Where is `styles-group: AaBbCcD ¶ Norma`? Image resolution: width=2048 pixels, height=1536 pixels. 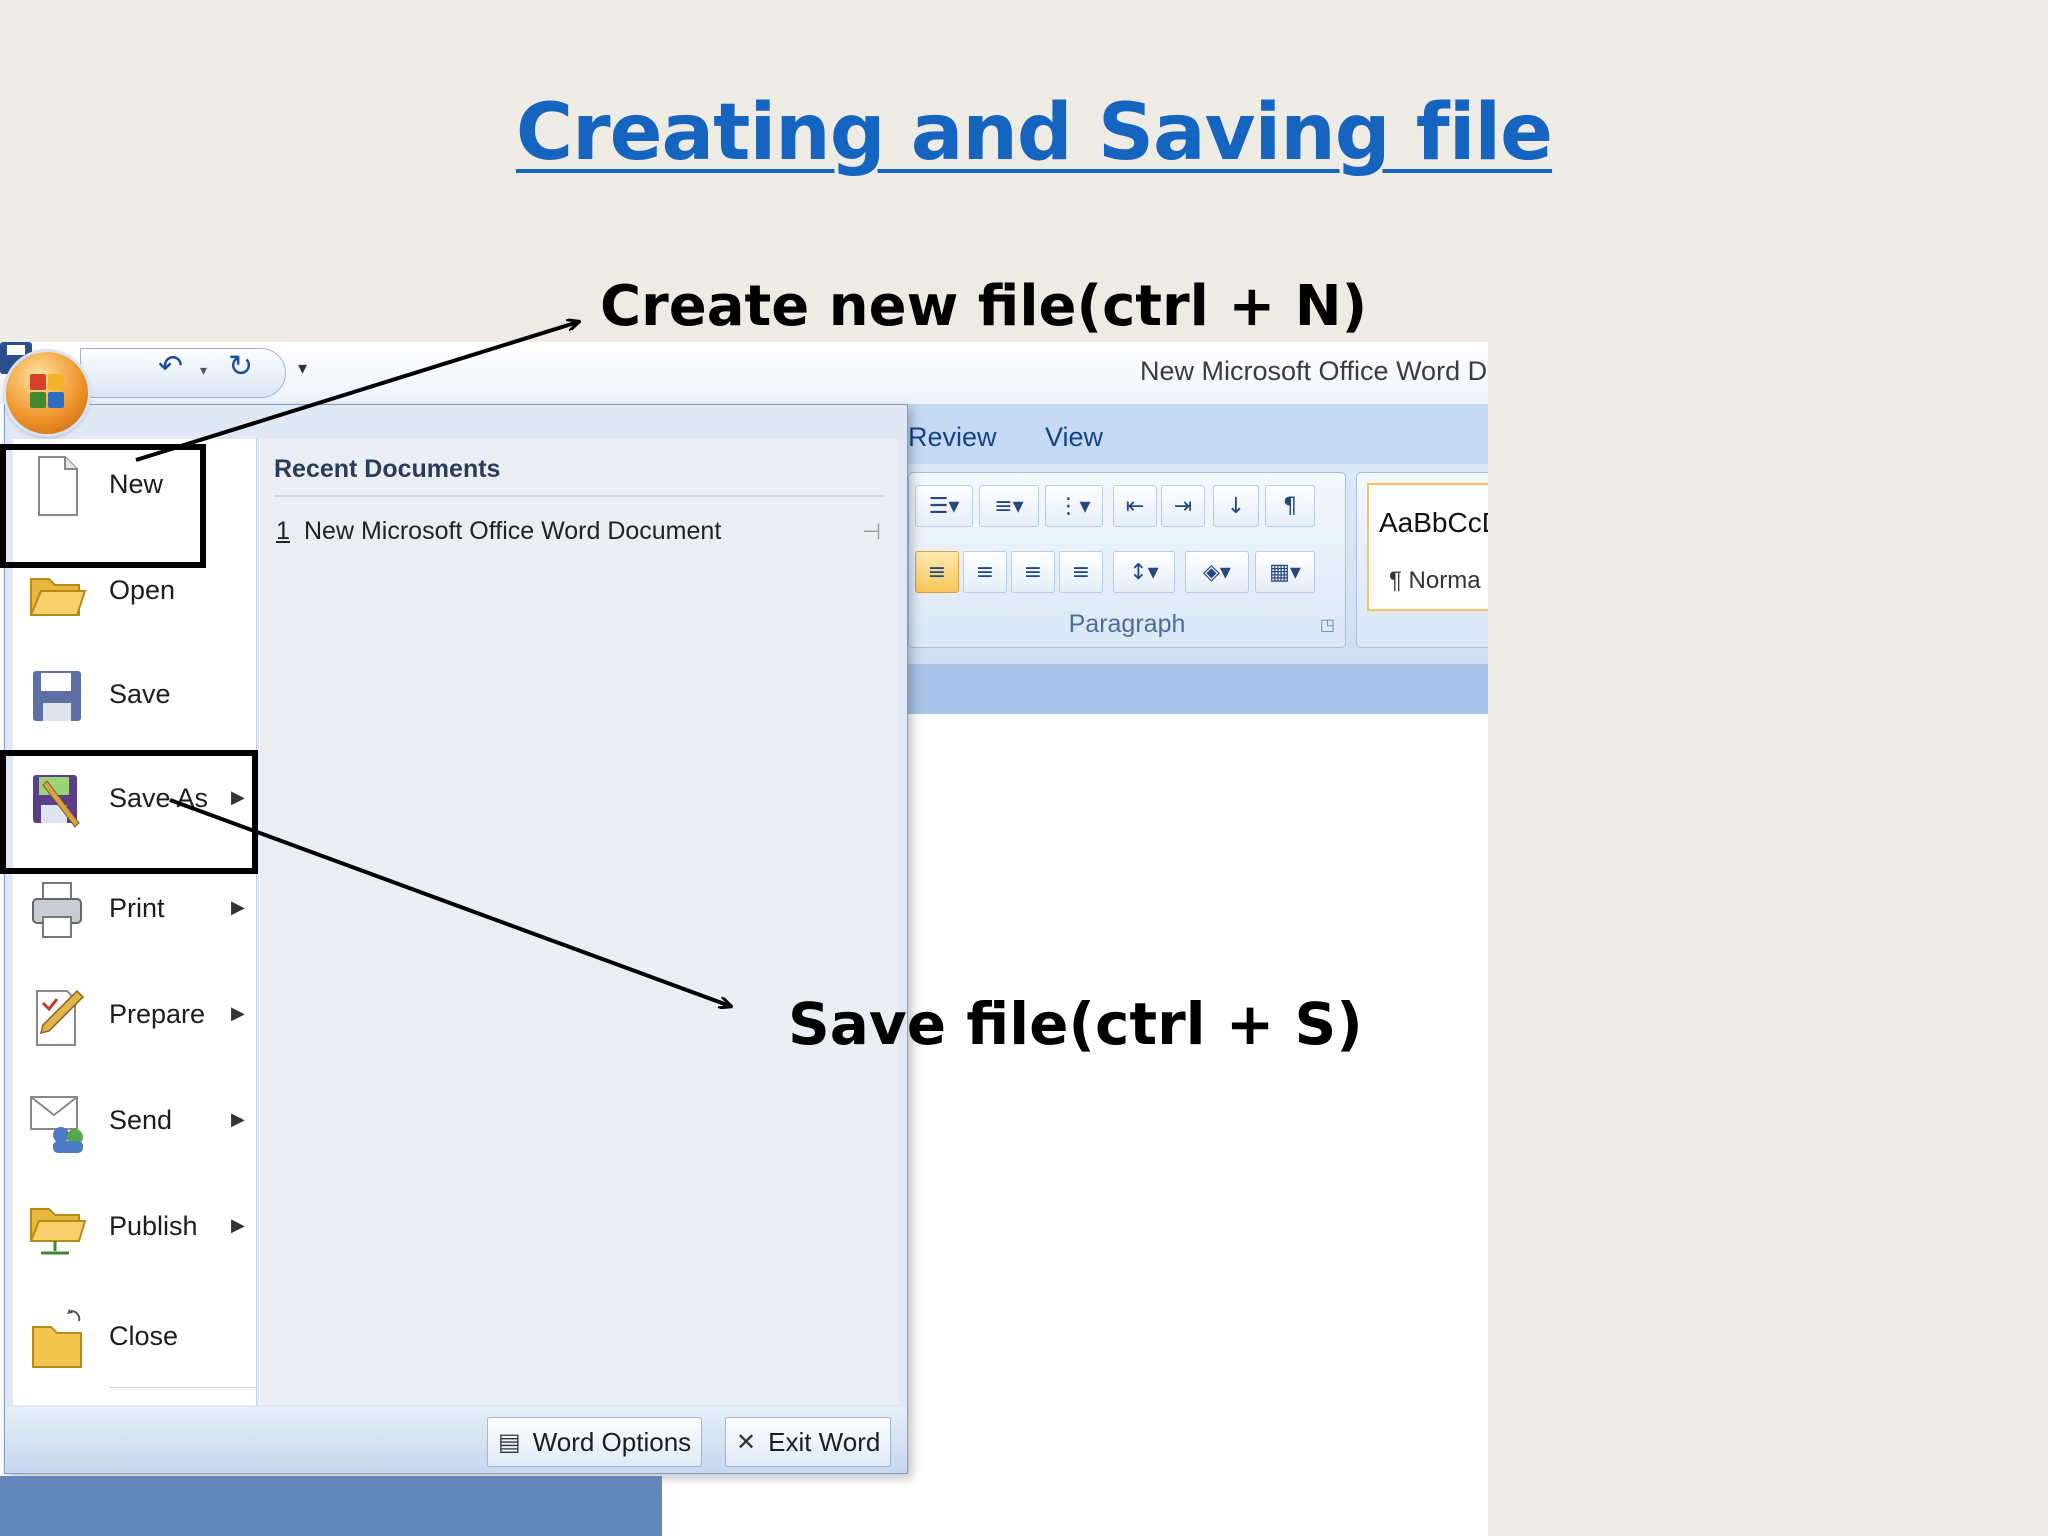 styles-group: AaBbCcD ¶ Norma is located at coordinates (1422, 560).